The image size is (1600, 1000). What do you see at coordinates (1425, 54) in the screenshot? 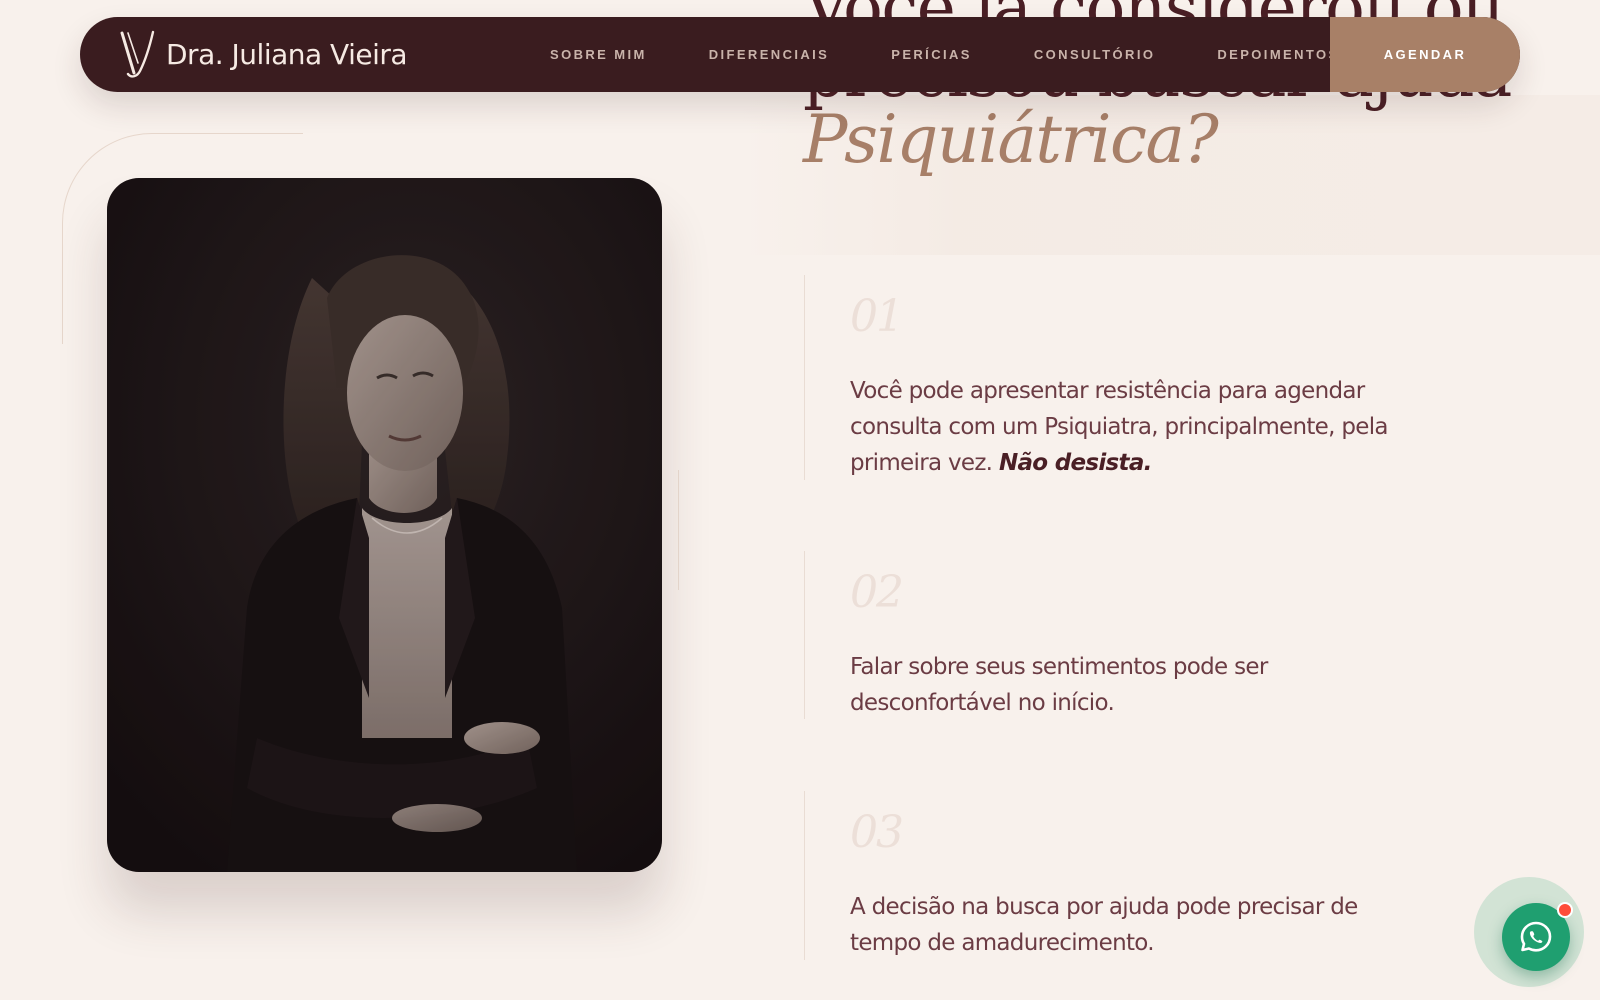
I see `agendar-button: AGENDAR` at bounding box center [1425, 54].